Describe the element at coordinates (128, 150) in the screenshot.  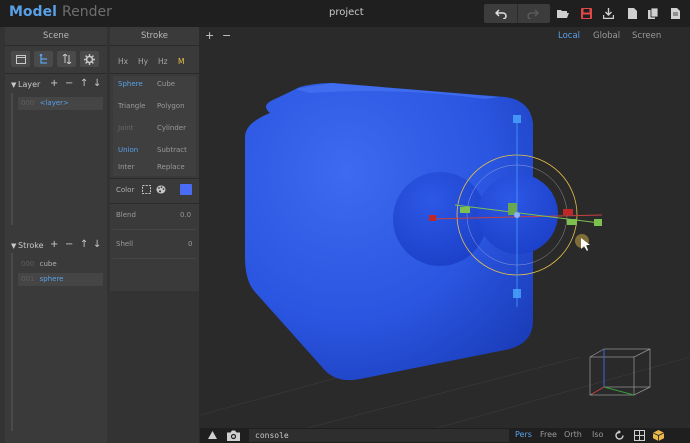
I see `op-union: Union` at that location.